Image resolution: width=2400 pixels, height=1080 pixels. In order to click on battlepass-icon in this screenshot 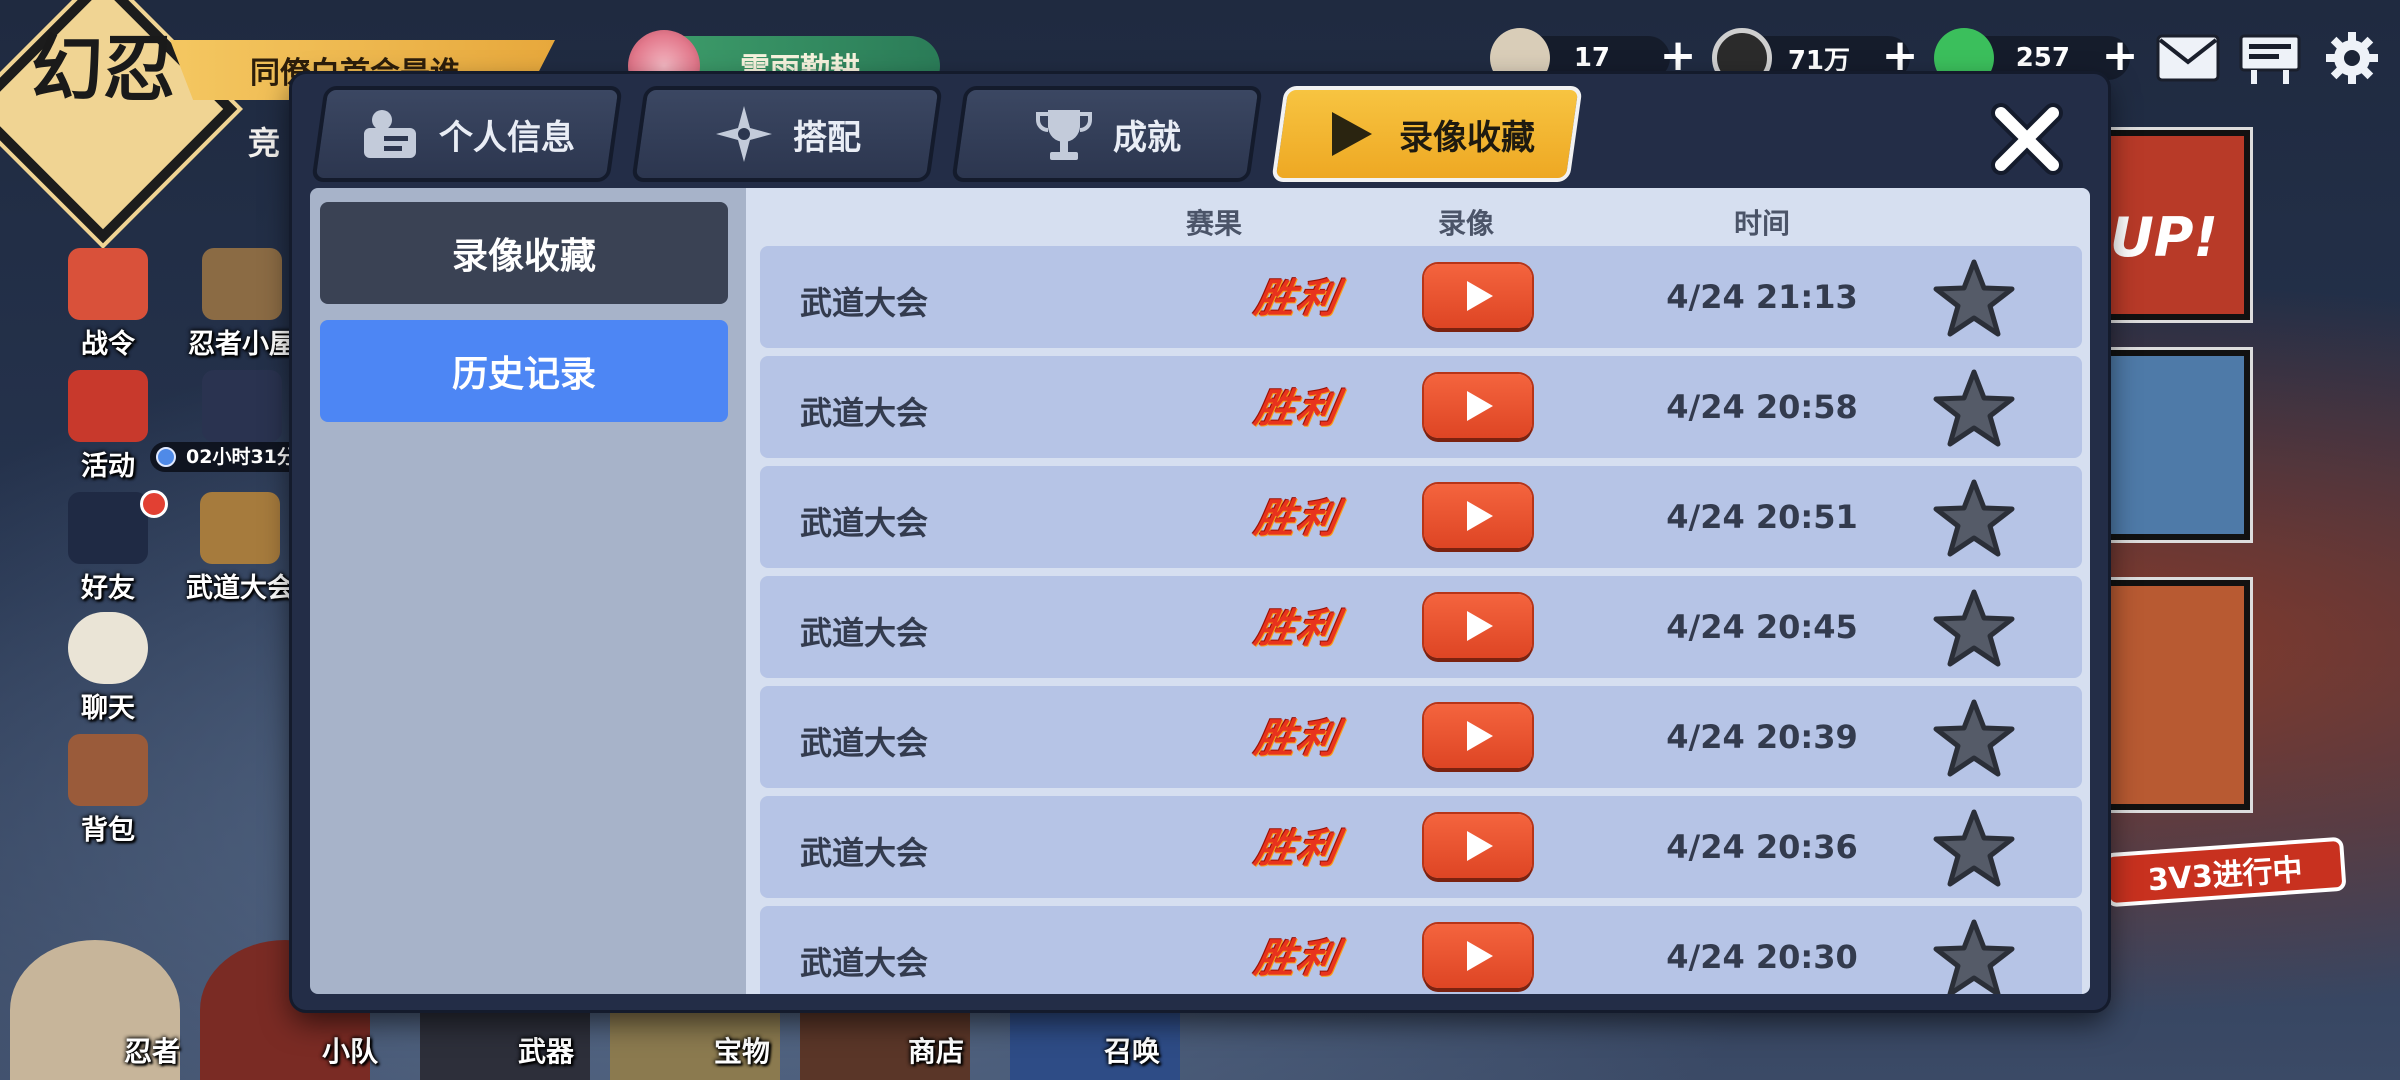, I will do `click(108, 284)`.